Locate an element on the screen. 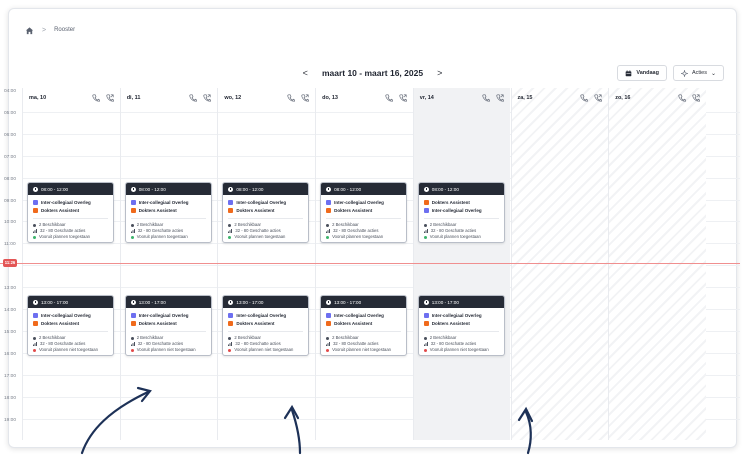 The width and height of the screenshot is (745, 455). actions-button: Acties ⌄ is located at coordinates (698, 73).